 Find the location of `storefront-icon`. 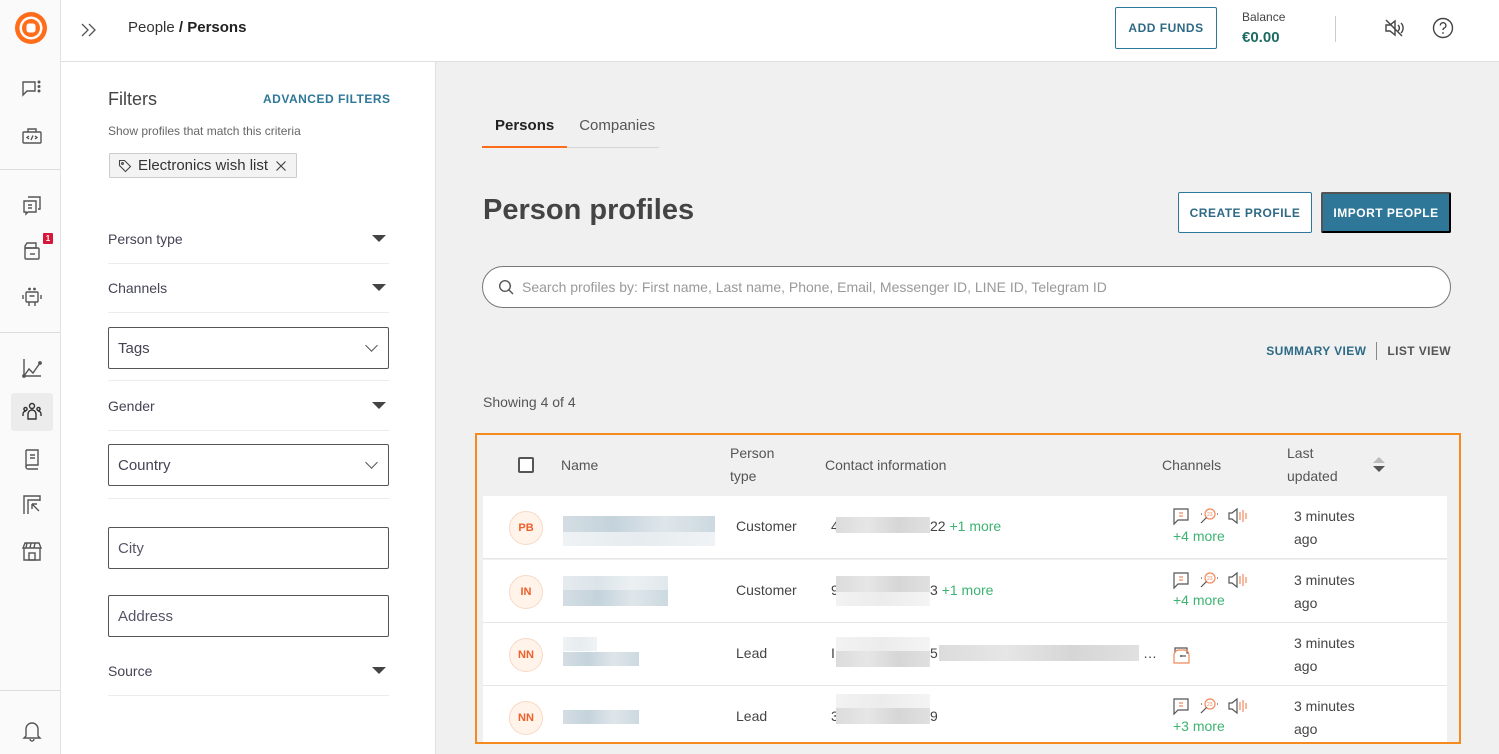

storefront-icon is located at coordinates (32, 551).